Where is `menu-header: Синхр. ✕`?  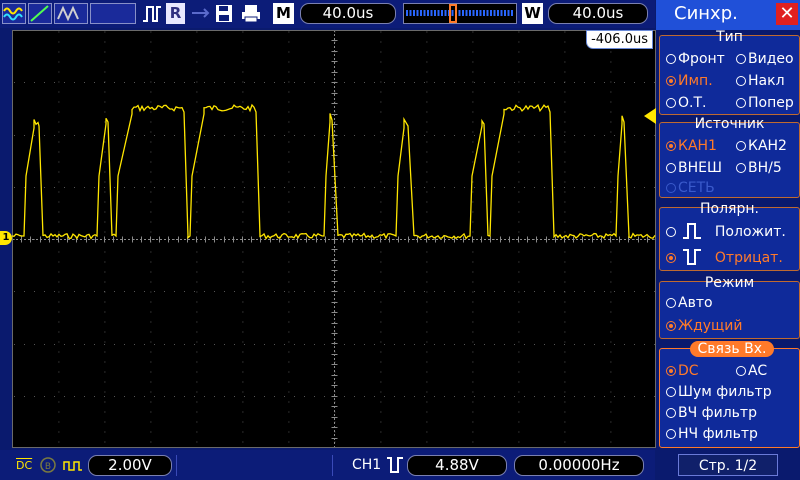
menu-header: Синхр. ✕ is located at coordinates (728, 15).